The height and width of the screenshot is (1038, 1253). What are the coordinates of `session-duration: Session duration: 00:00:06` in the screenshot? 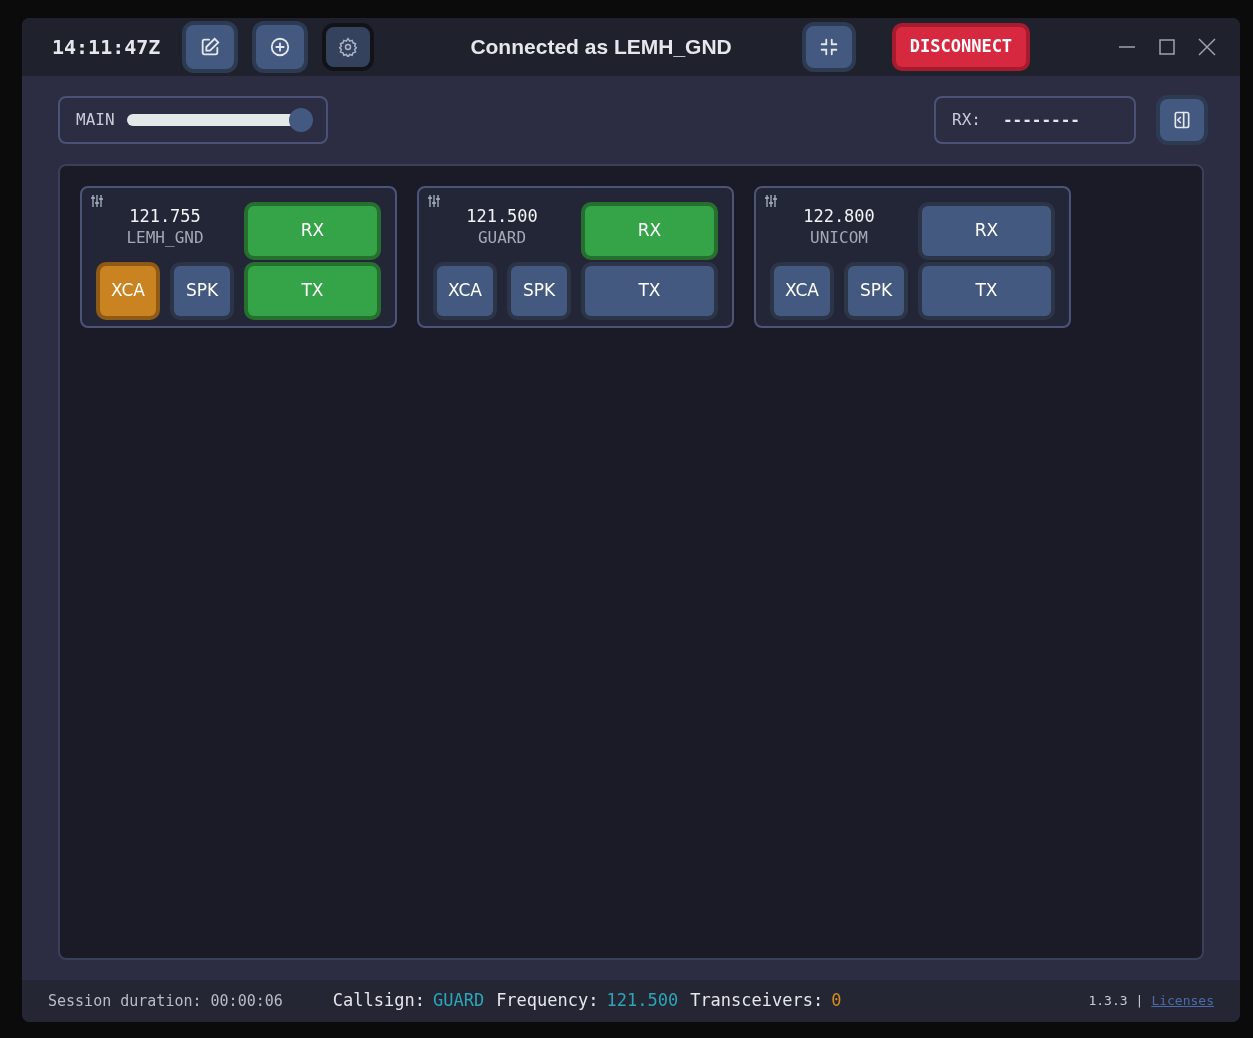 It's located at (165, 1001).